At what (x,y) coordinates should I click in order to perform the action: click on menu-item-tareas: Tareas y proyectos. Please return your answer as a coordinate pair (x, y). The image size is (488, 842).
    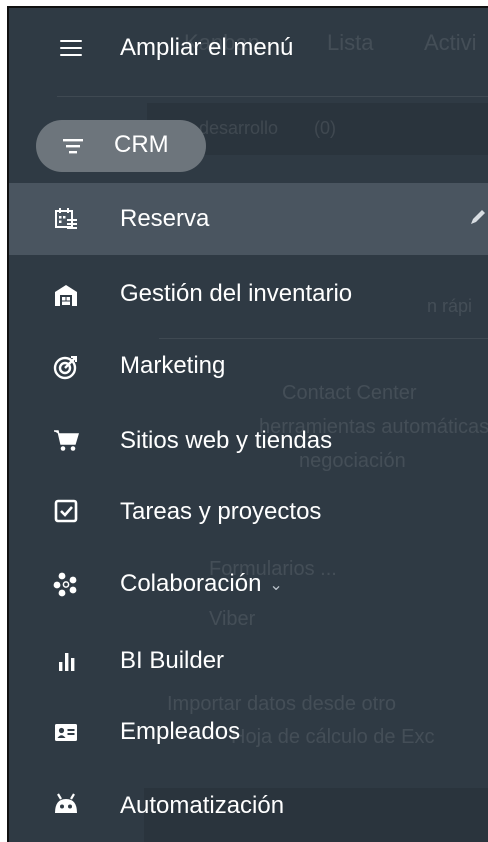
    Looking at the image, I should click on (248, 510).